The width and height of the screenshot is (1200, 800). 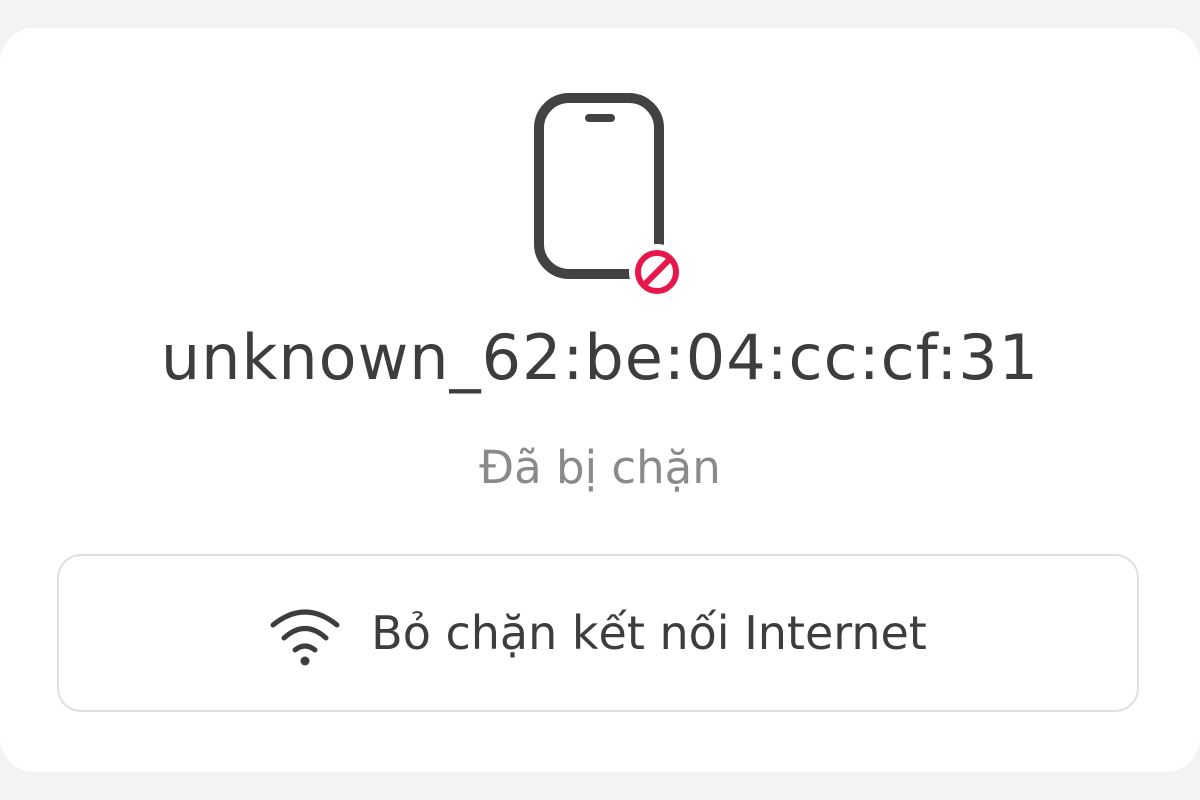 I want to click on blocked-icon, so click(x=657, y=272).